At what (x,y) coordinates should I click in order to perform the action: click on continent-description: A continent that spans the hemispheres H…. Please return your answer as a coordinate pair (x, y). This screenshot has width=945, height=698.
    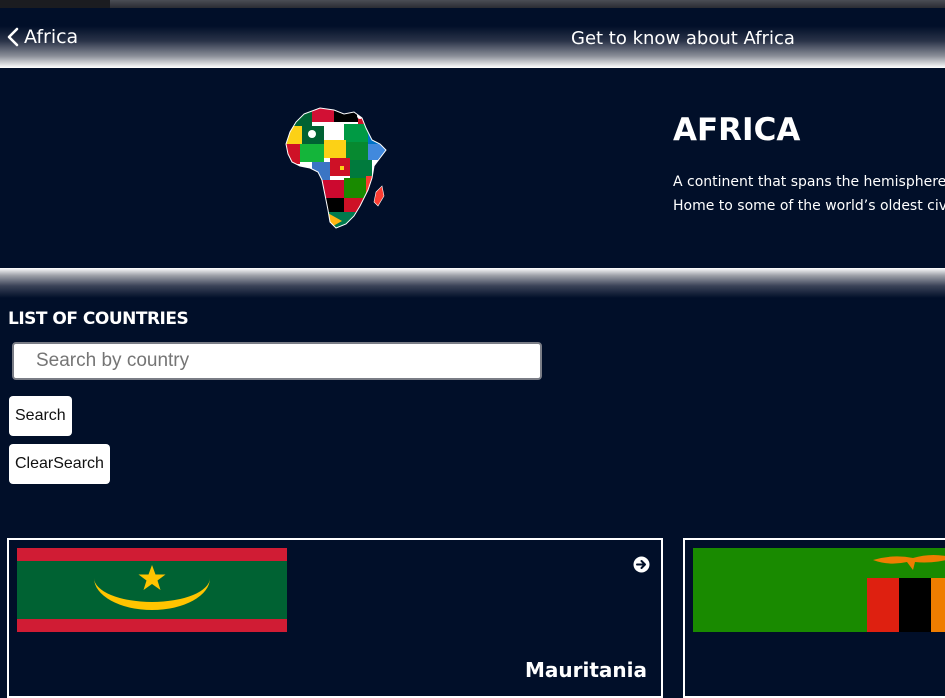
    Looking at the image, I should click on (809, 194).